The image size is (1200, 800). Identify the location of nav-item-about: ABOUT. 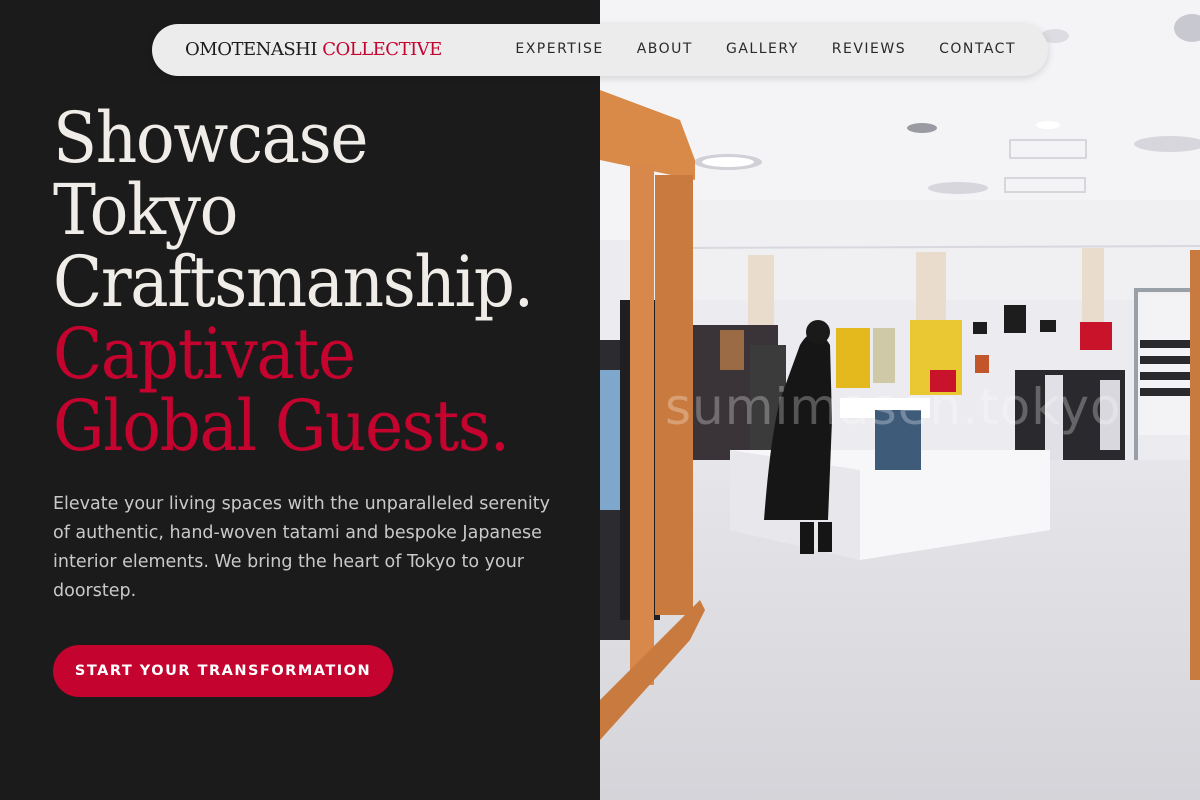
(665, 49).